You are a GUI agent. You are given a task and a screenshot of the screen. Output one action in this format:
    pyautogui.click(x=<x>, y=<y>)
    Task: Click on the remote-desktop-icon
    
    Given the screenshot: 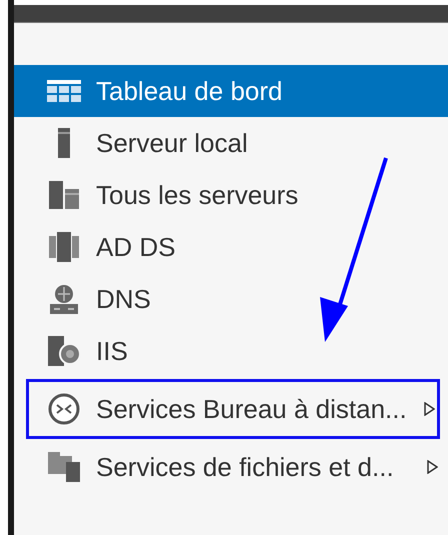 What is the action you would take?
    pyautogui.click(x=64, y=409)
    